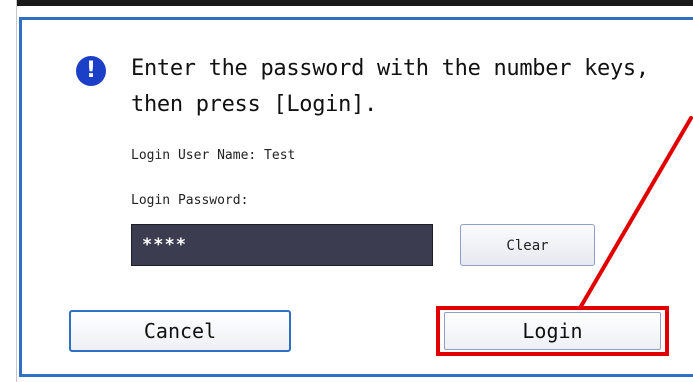 This screenshot has width=693, height=382. Describe the element at coordinates (190, 200) in the screenshot. I see `login-password-label: Login Password:` at that location.